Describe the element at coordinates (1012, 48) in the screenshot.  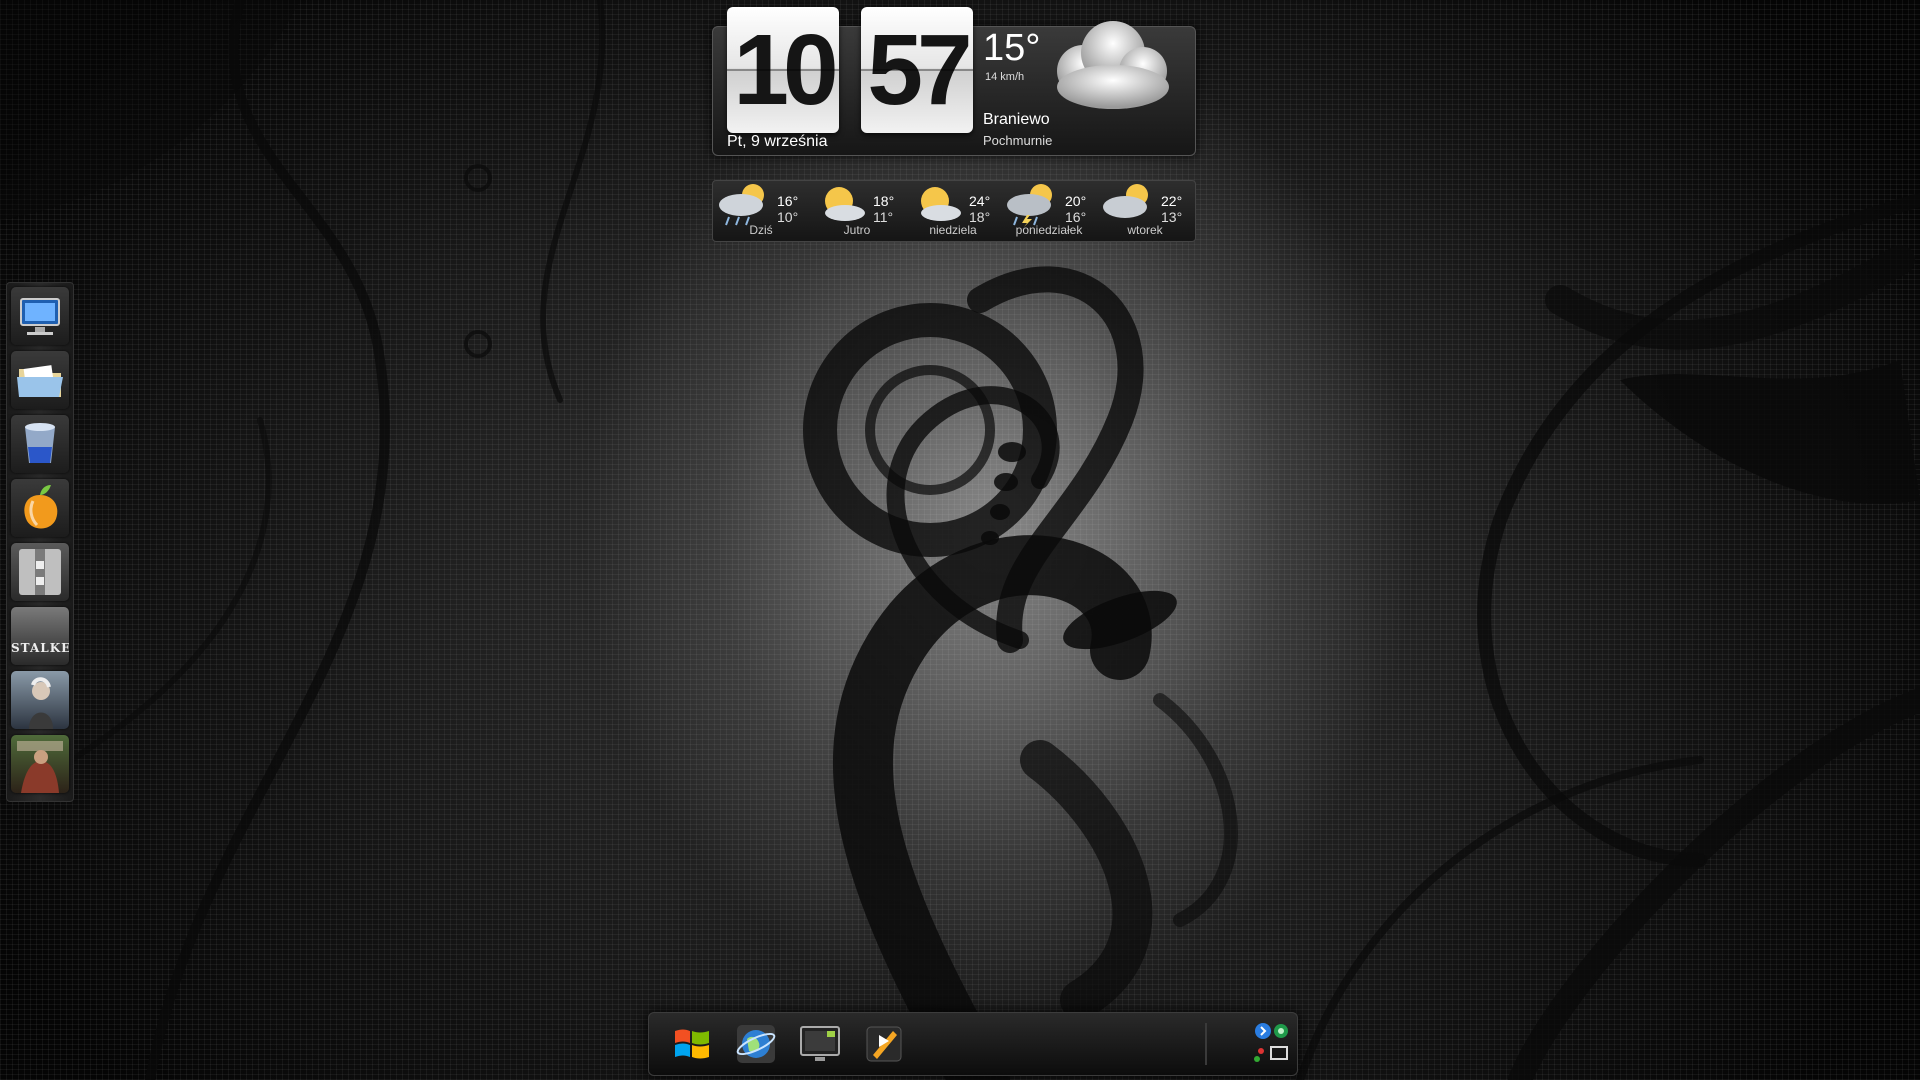
I see `current-temperature: 15°` at that location.